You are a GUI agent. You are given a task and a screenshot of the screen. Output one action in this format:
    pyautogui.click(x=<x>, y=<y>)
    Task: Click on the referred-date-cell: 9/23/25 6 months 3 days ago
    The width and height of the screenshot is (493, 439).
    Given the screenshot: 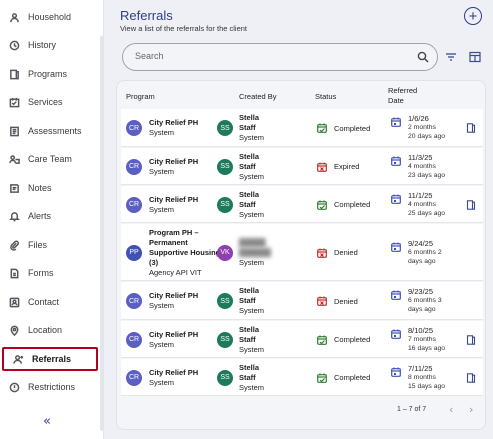 What is the action you would take?
    pyautogui.click(x=416, y=300)
    